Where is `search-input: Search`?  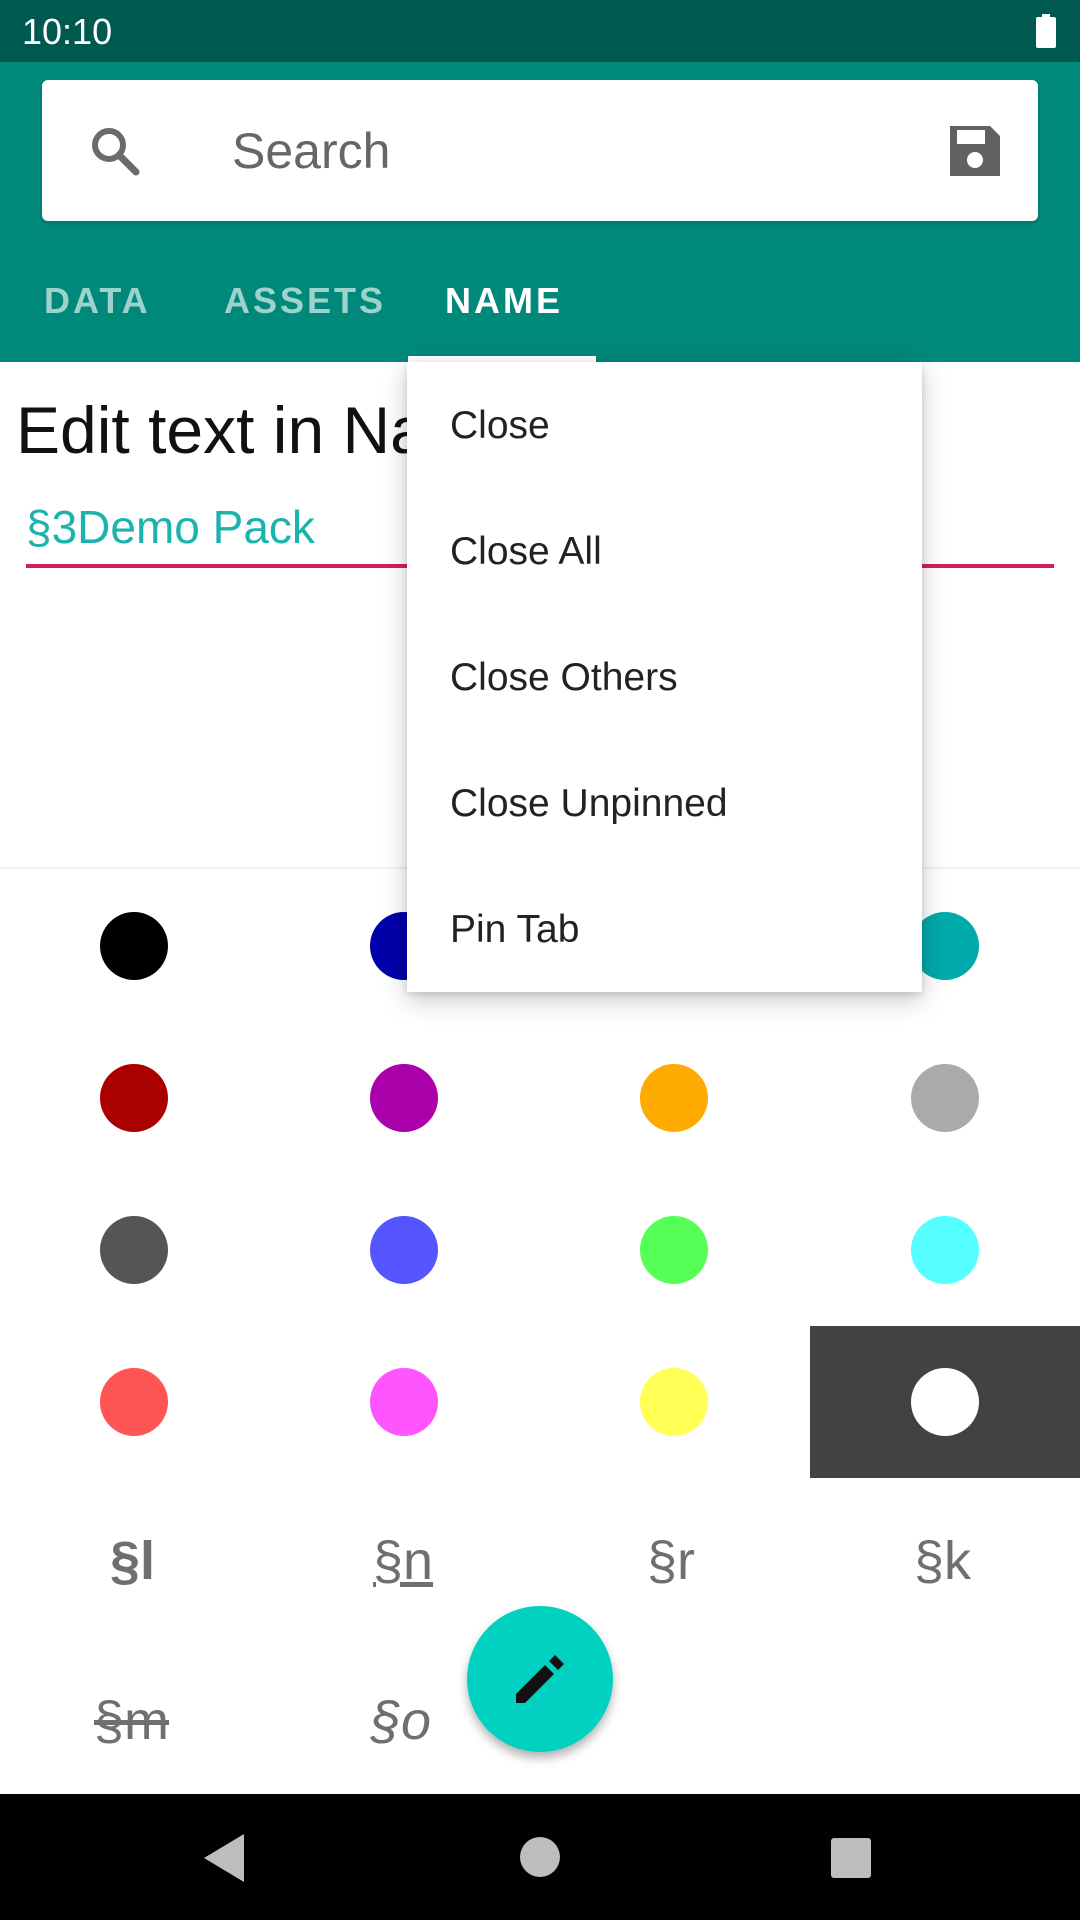 search-input: Search is located at coordinates (311, 151).